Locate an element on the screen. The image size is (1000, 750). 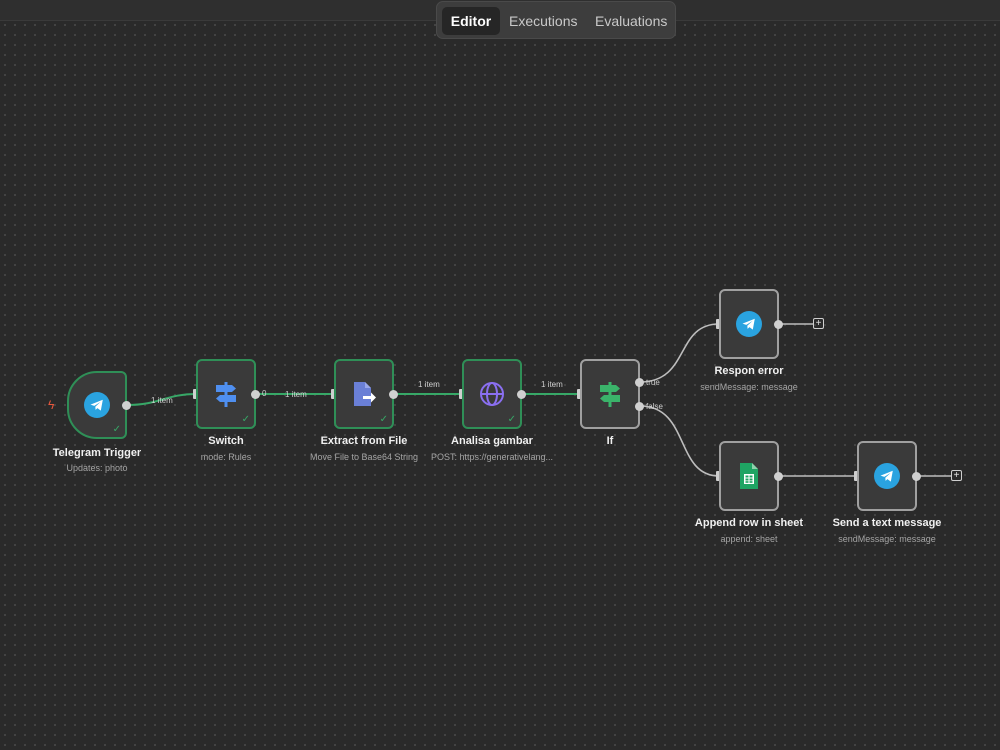
switch-output-label: 0 is located at coordinates (264, 393).